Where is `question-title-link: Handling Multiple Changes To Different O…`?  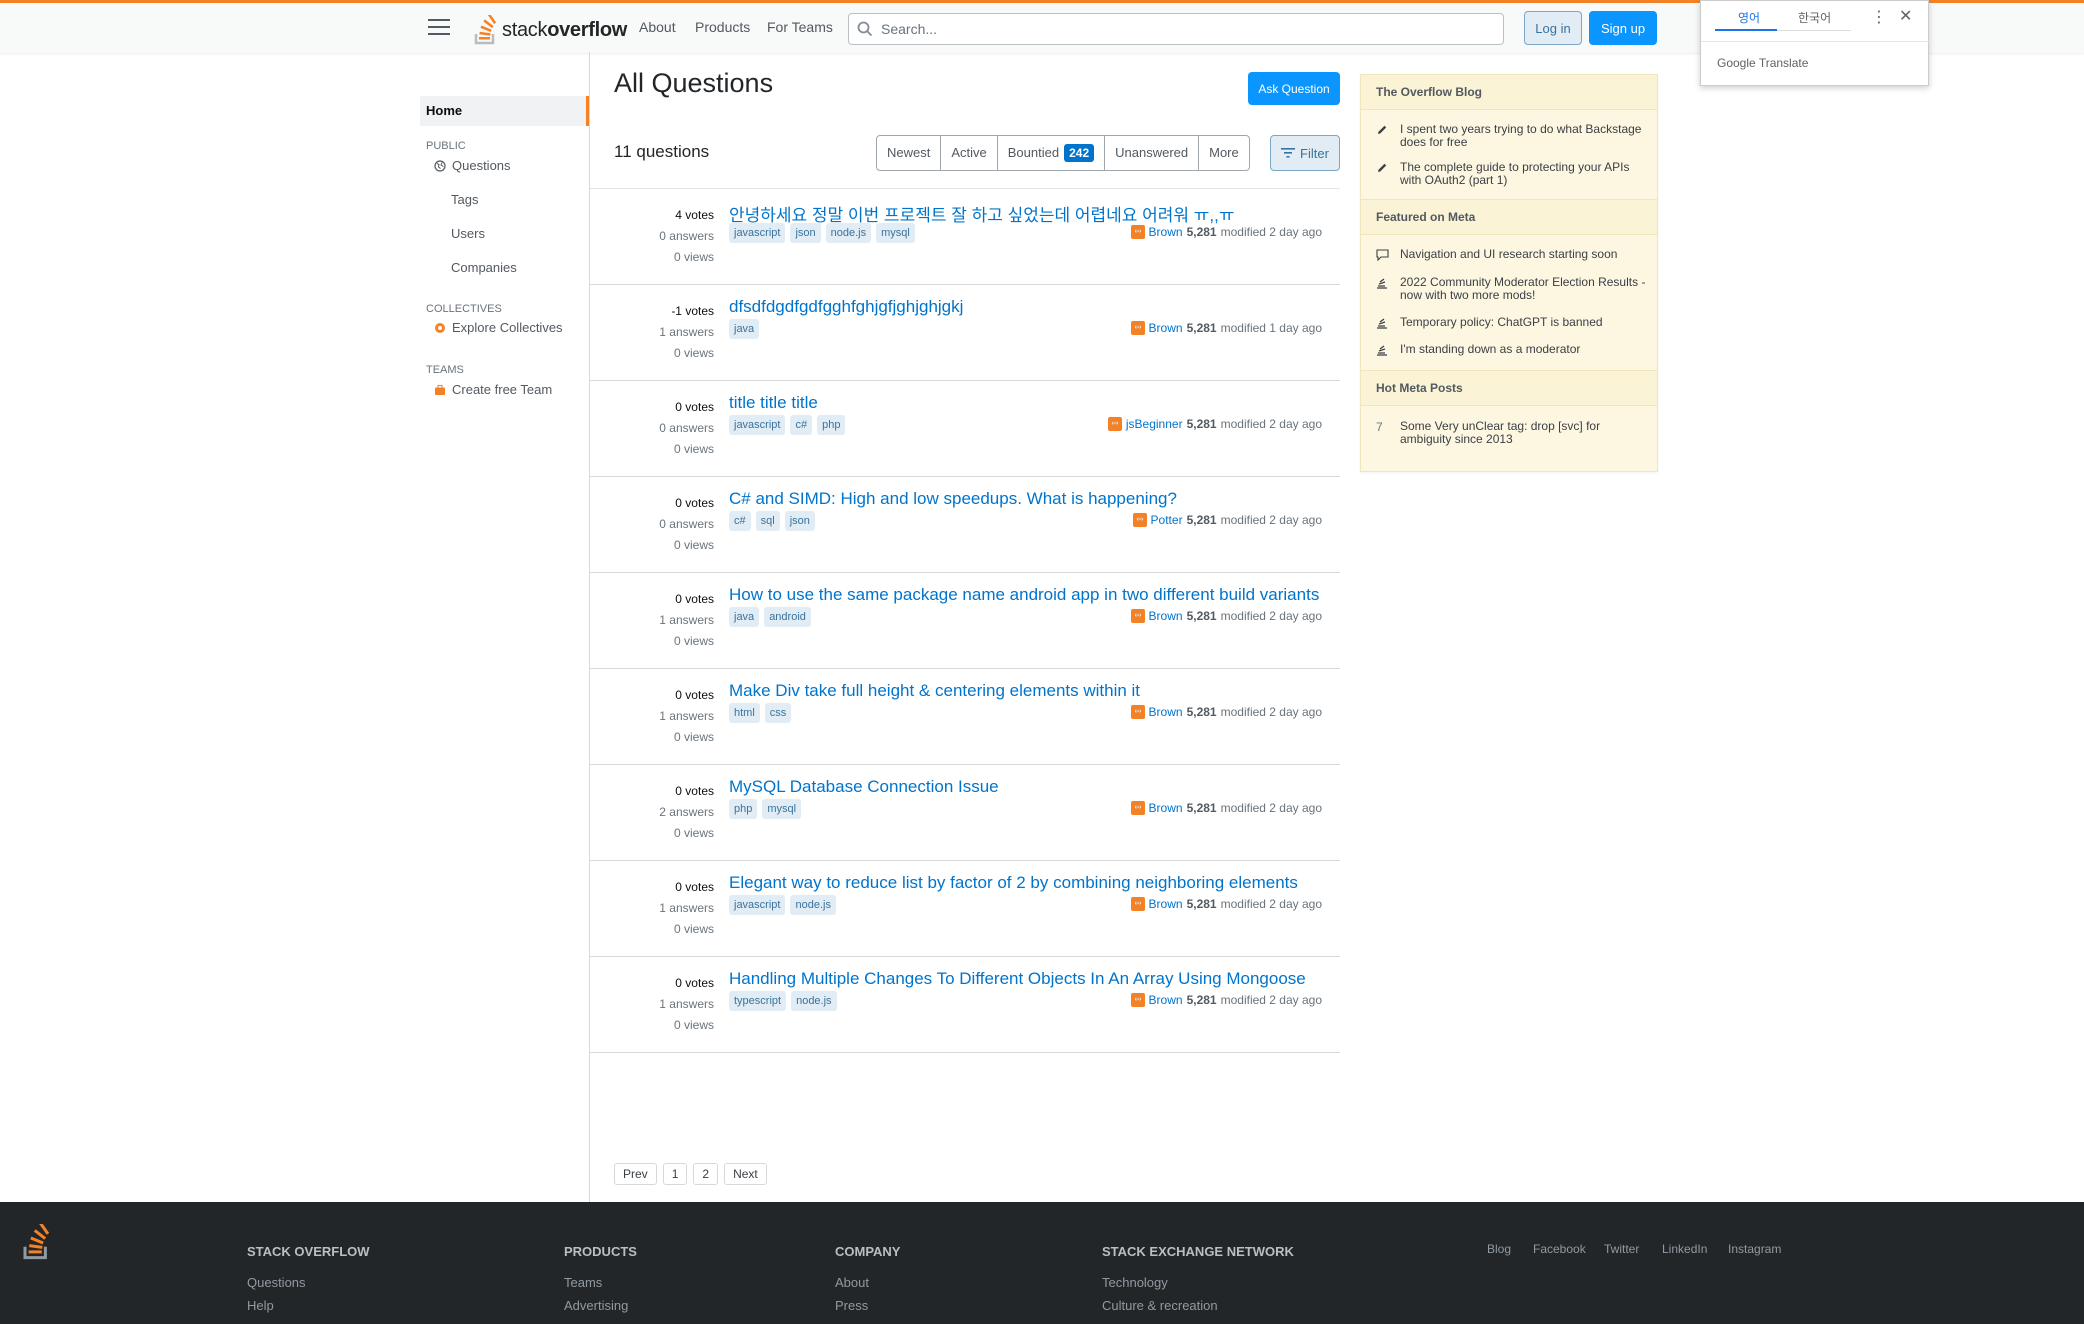
question-title-link: Handling Multiple Changes To Different O… is located at coordinates (1017, 979).